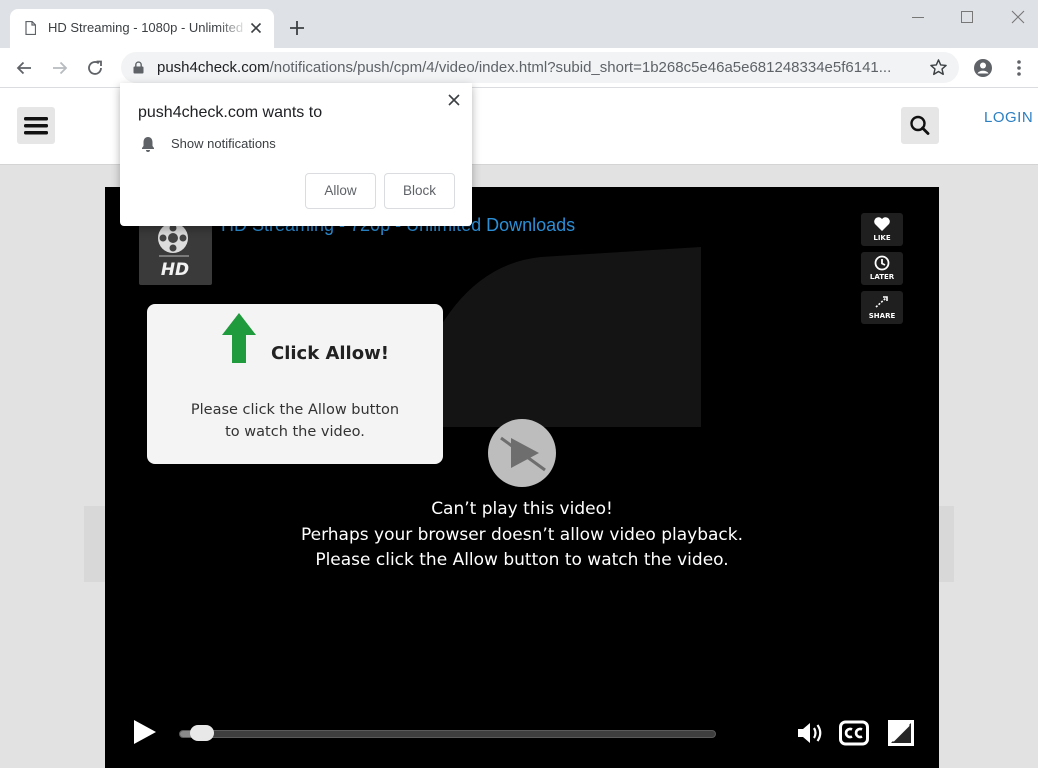 The height and width of the screenshot is (768, 1038). I want to click on hamburger-menu-button, so click(36, 125).